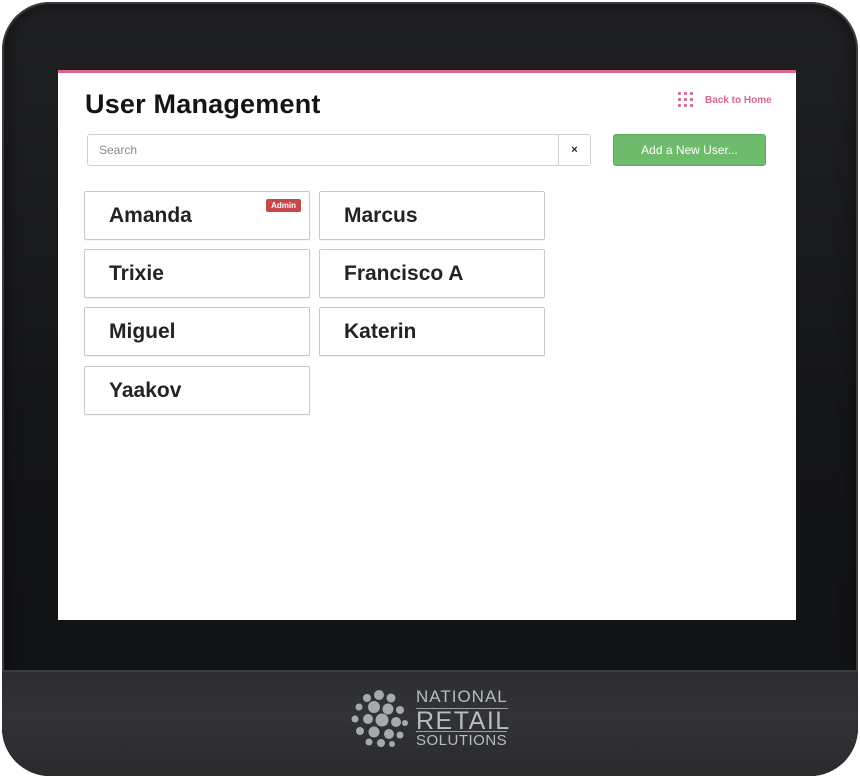  Describe the element at coordinates (136, 273) in the screenshot. I see `user-name: Trixie` at that location.